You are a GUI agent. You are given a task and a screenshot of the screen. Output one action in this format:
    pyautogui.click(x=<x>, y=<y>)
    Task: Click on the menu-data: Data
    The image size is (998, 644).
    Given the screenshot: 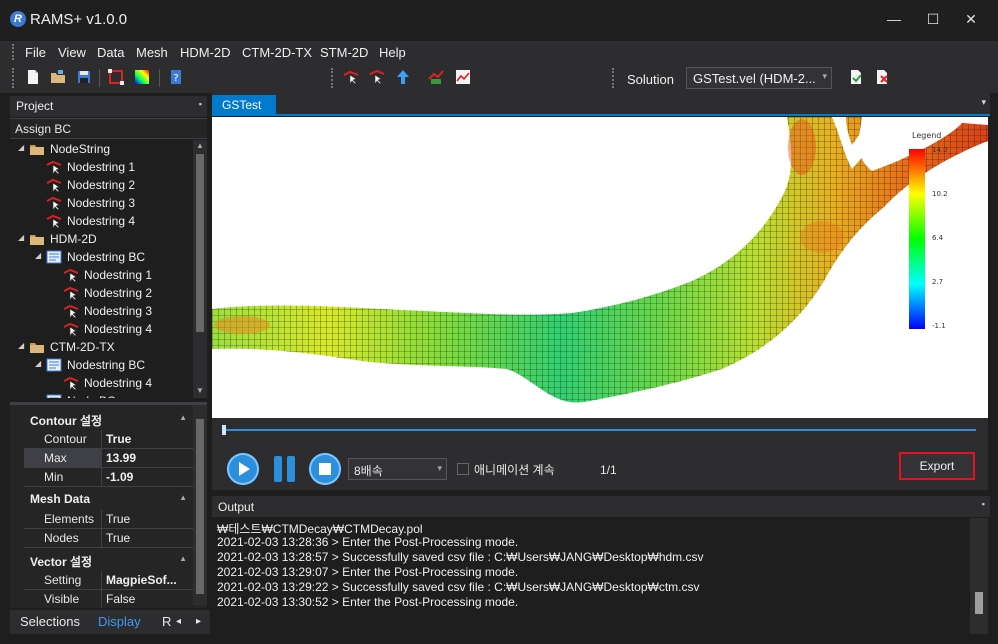 What is the action you would take?
    pyautogui.click(x=110, y=52)
    